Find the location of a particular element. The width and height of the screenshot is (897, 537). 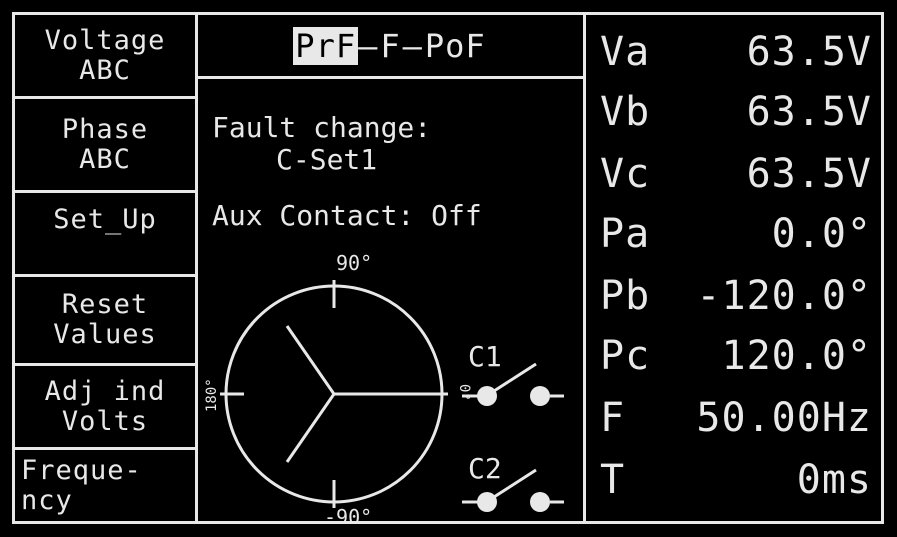

tab-fault: F is located at coordinates (390, 46).